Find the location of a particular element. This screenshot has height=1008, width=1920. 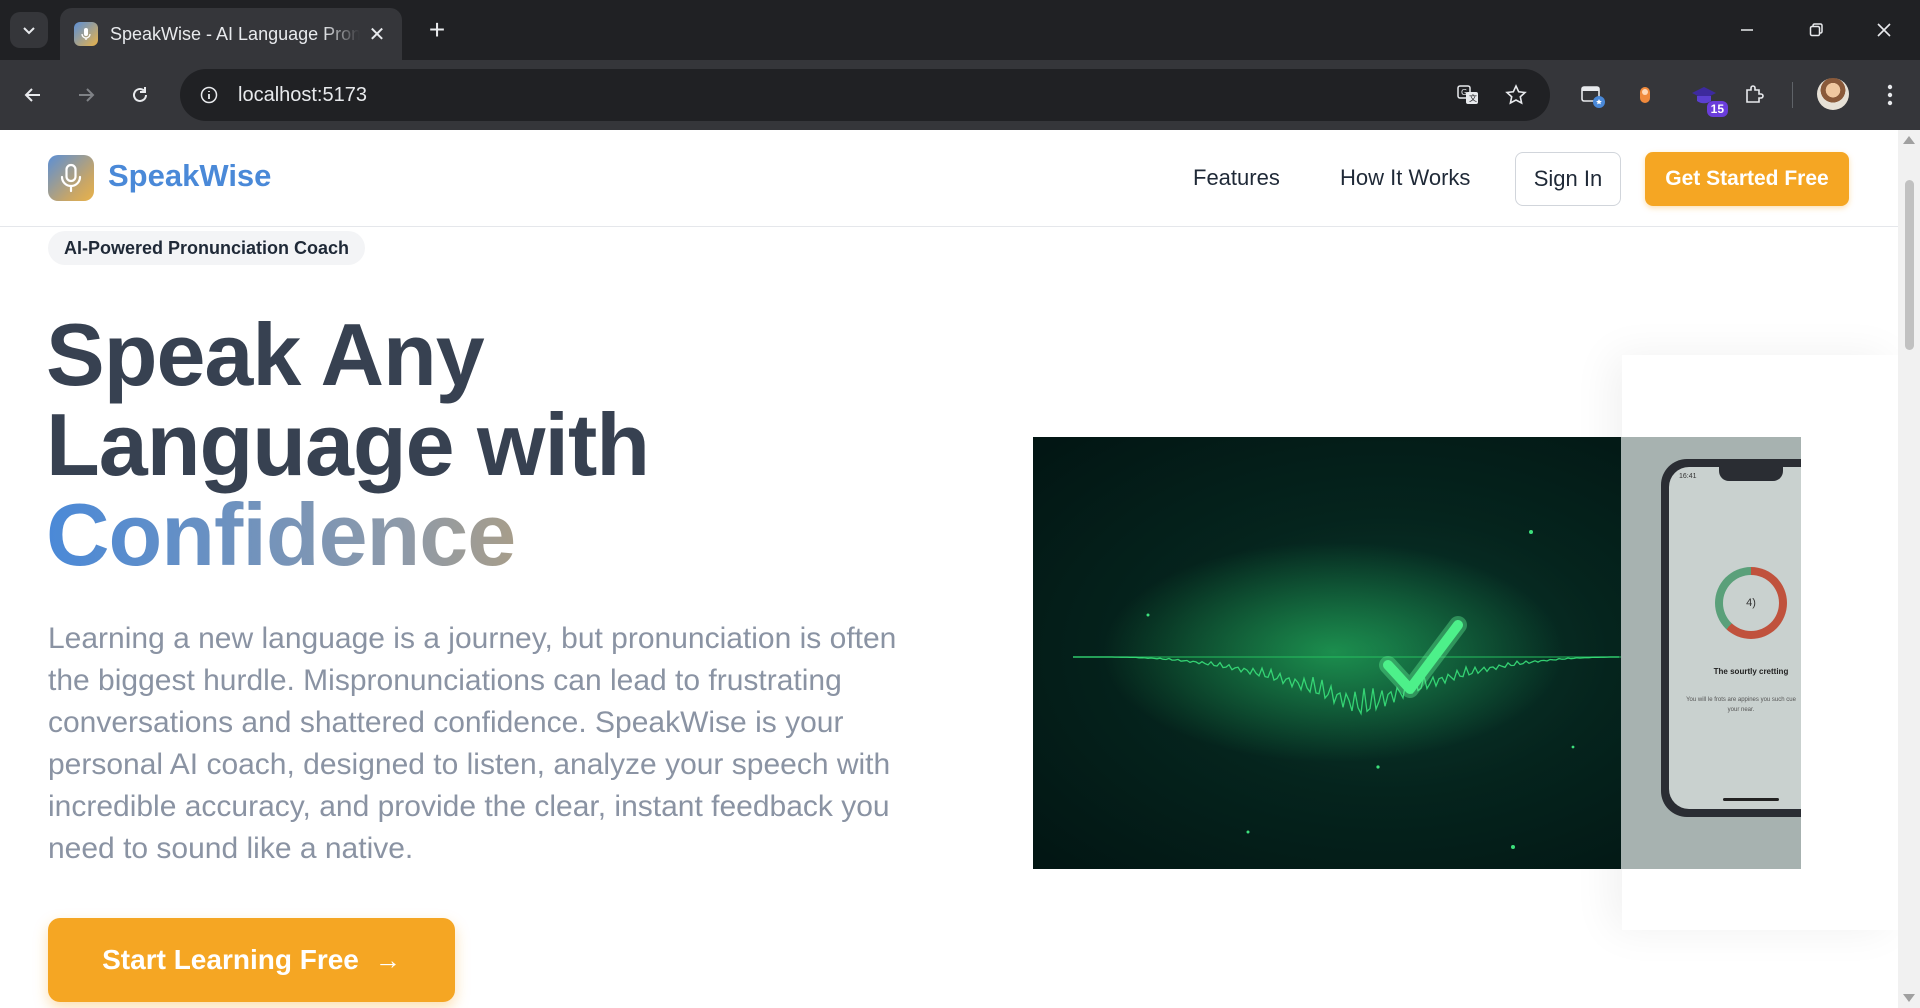

profile-avatar is located at coordinates (1833, 94).